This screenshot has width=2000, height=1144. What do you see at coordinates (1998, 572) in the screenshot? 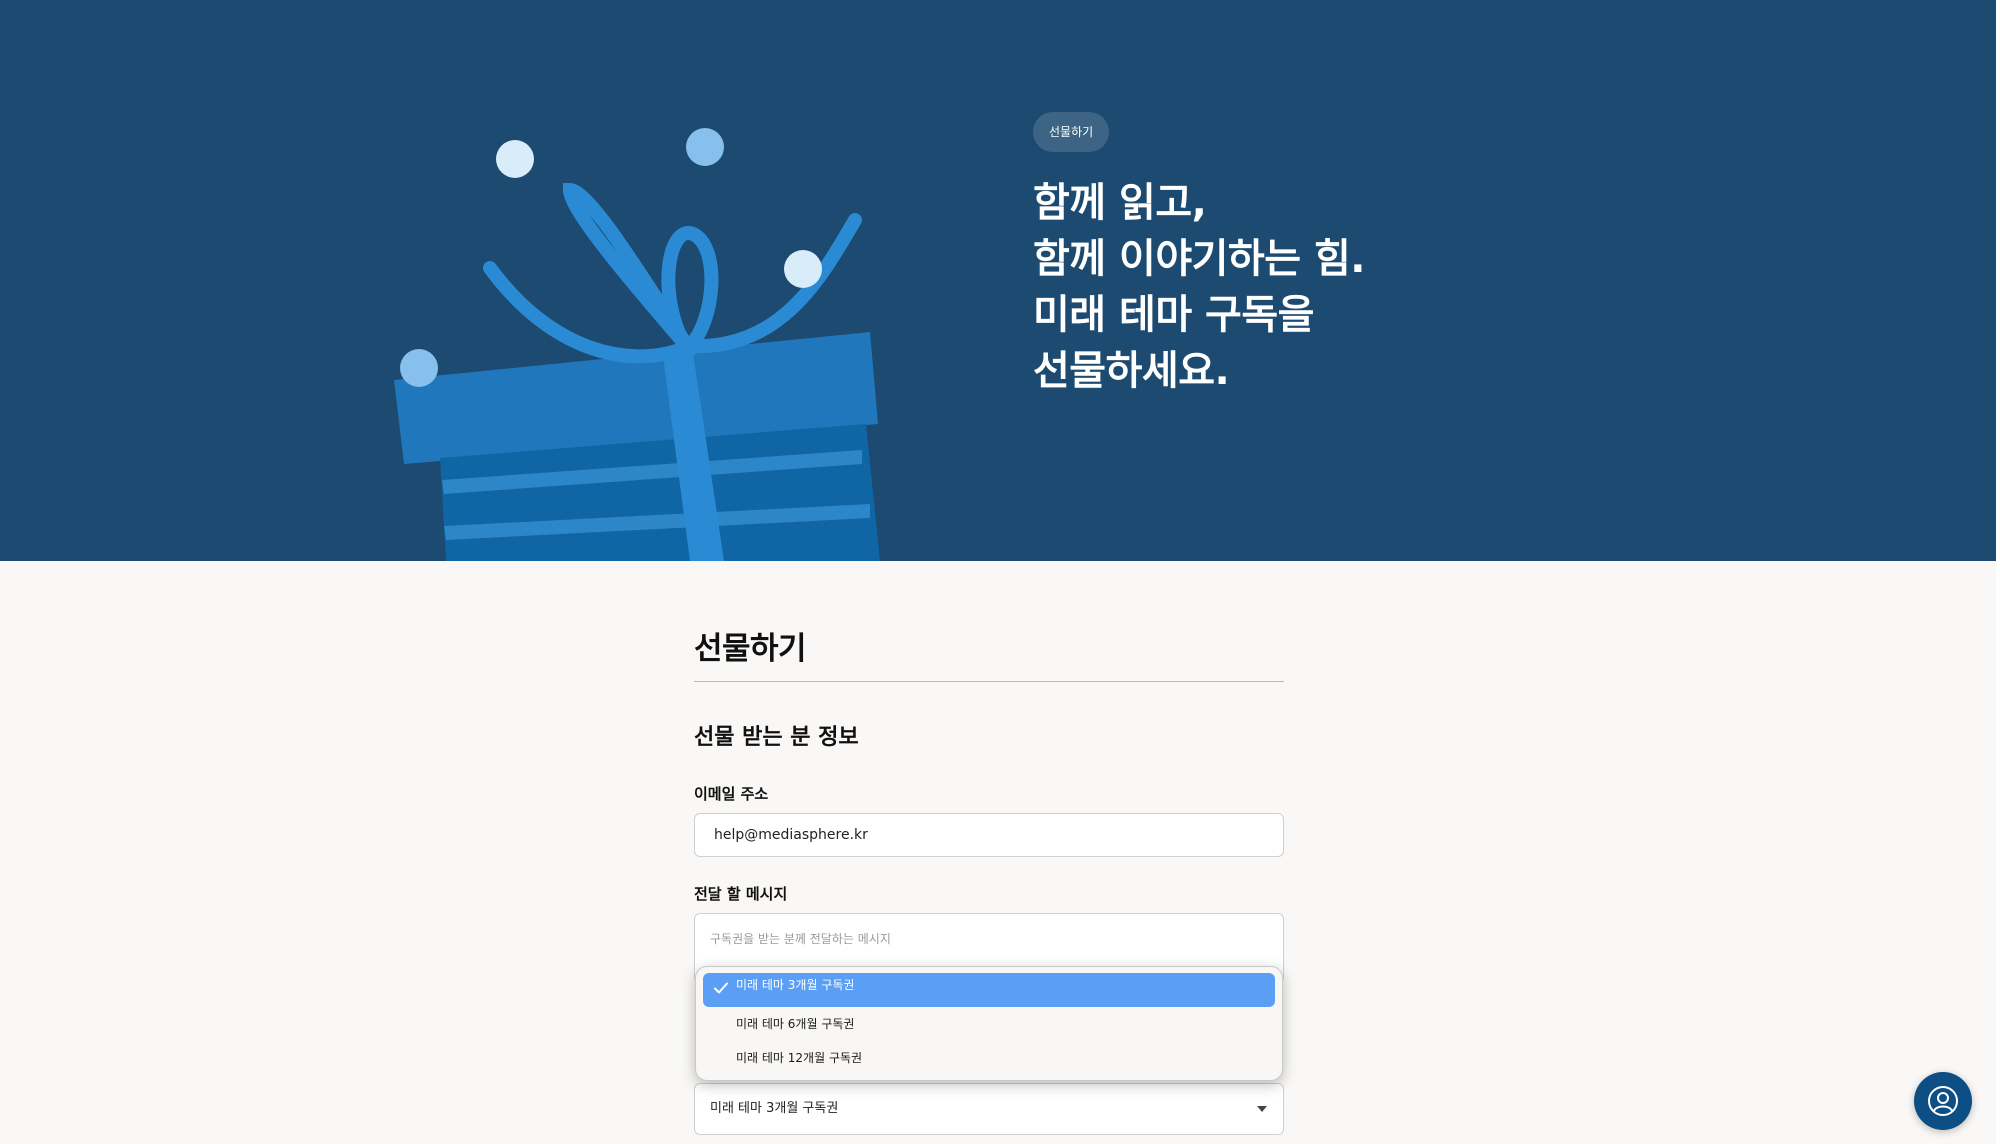
I see `page-scrollbar` at bounding box center [1998, 572].